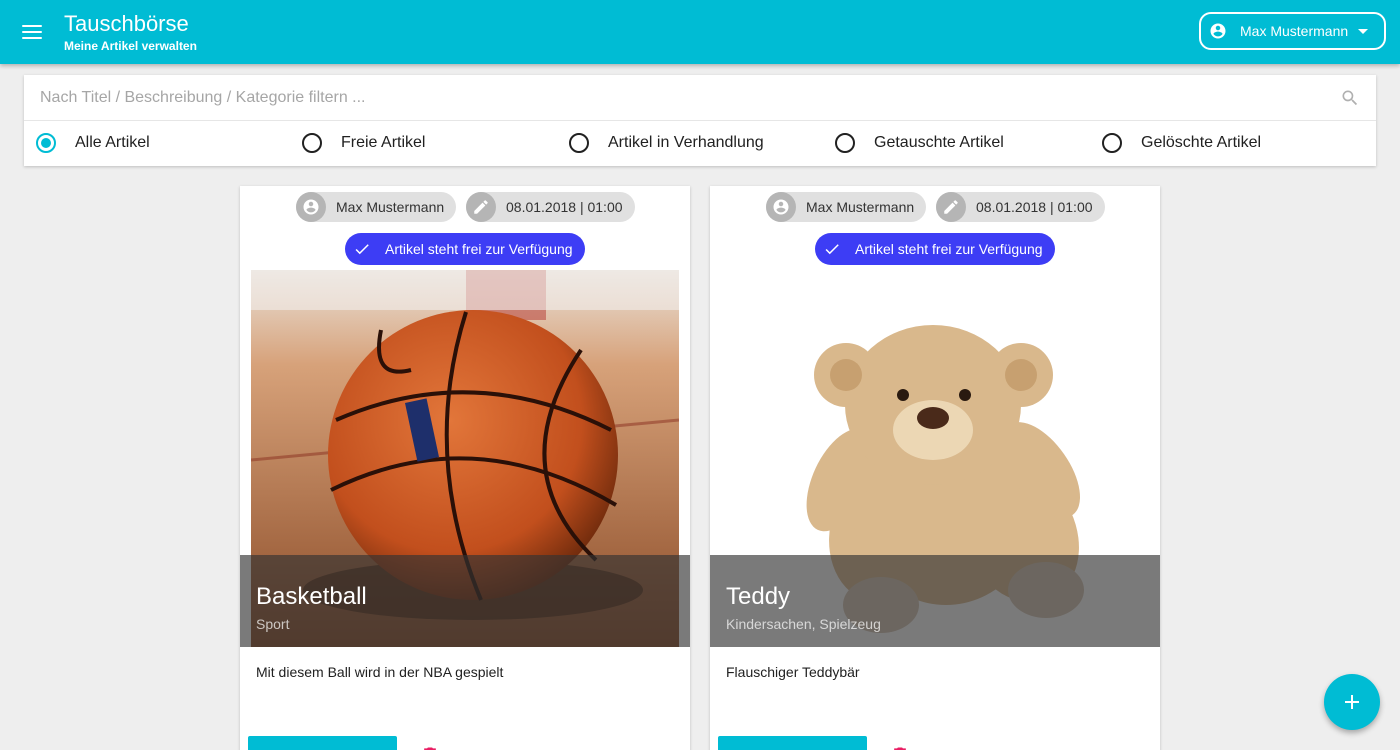  I want to click on radio-label: Getauschte Artikel, so click(939, 142).